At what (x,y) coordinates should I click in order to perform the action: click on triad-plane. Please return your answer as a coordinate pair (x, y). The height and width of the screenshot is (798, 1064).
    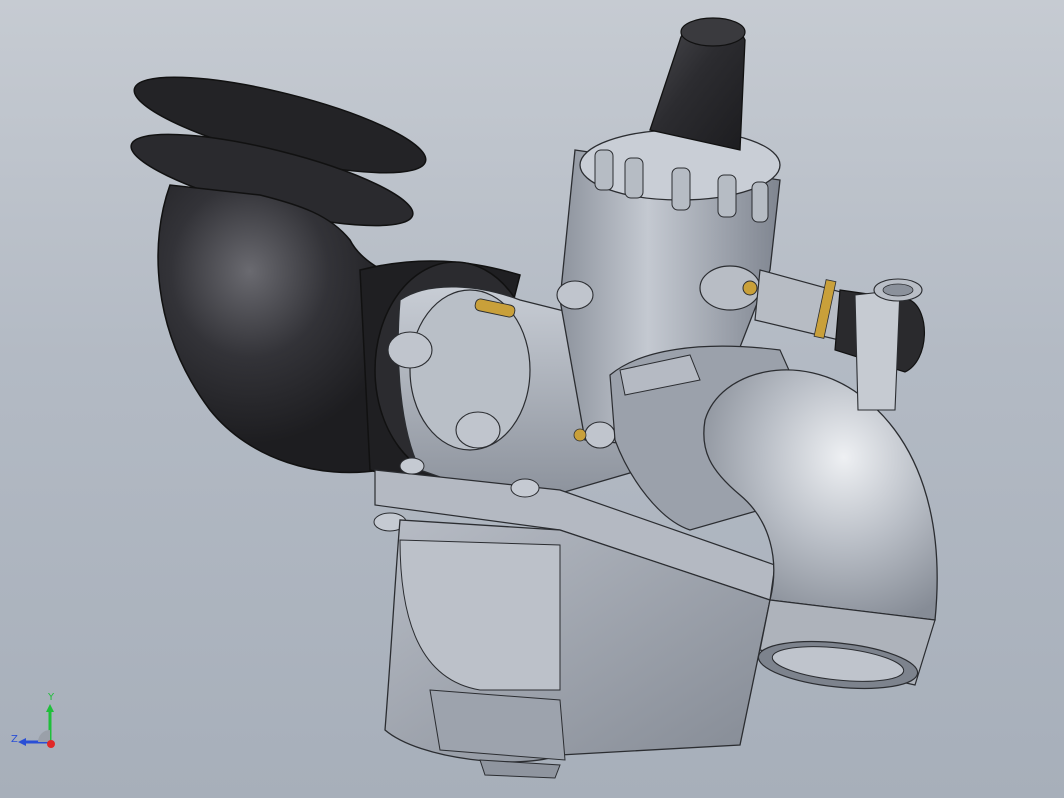
    Looking at the image, I should click on (44, 736).